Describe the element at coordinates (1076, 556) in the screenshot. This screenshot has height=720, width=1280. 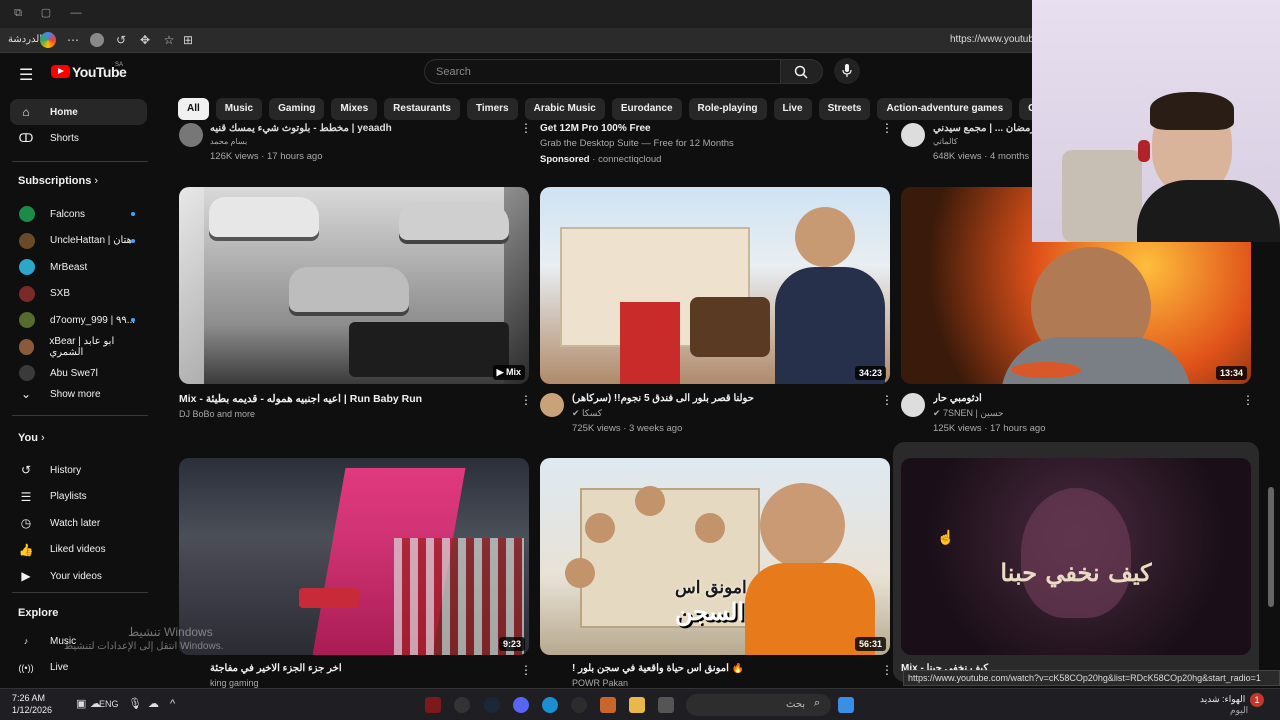
I see `video-thumbnail: كيف نخفي حبنا ☝` at that location.